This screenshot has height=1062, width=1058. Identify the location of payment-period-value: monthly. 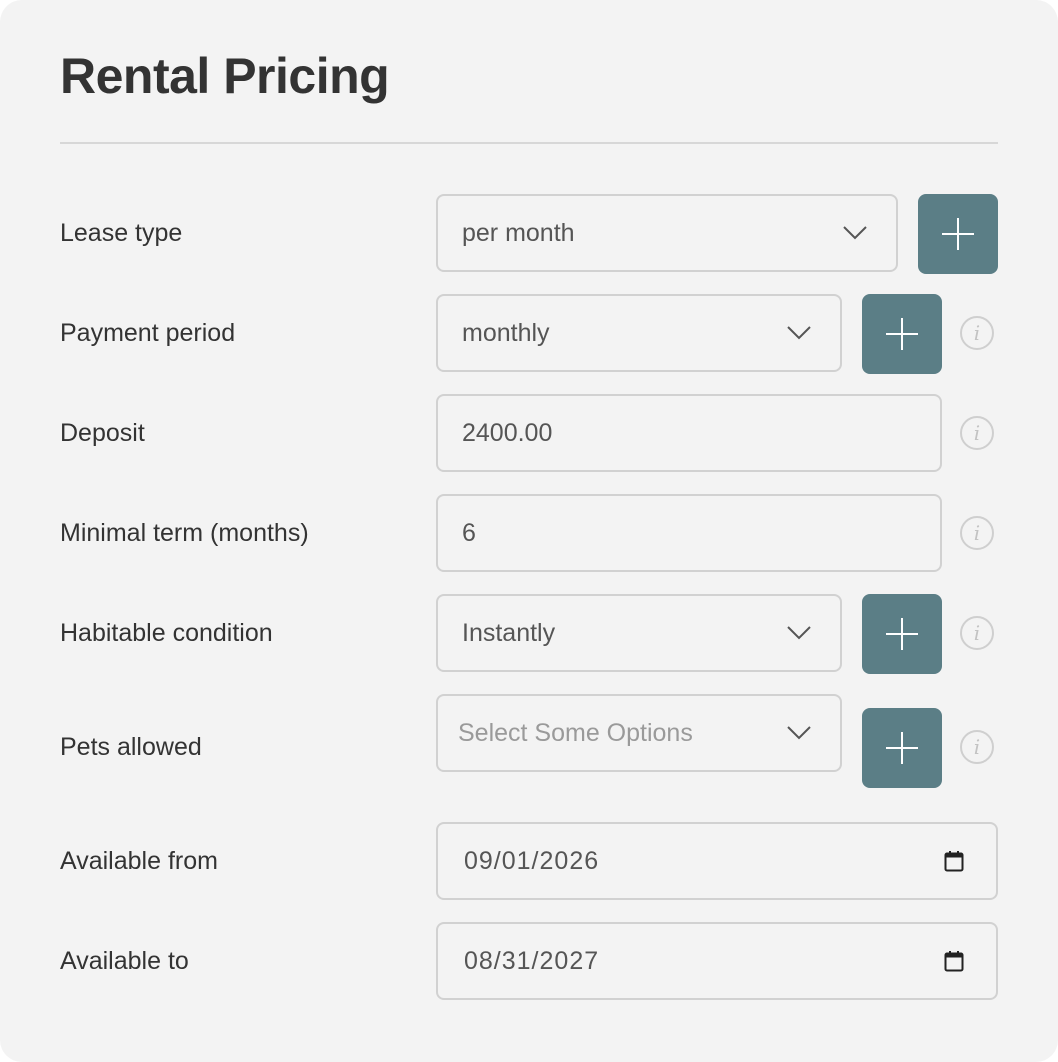
(506, 332).